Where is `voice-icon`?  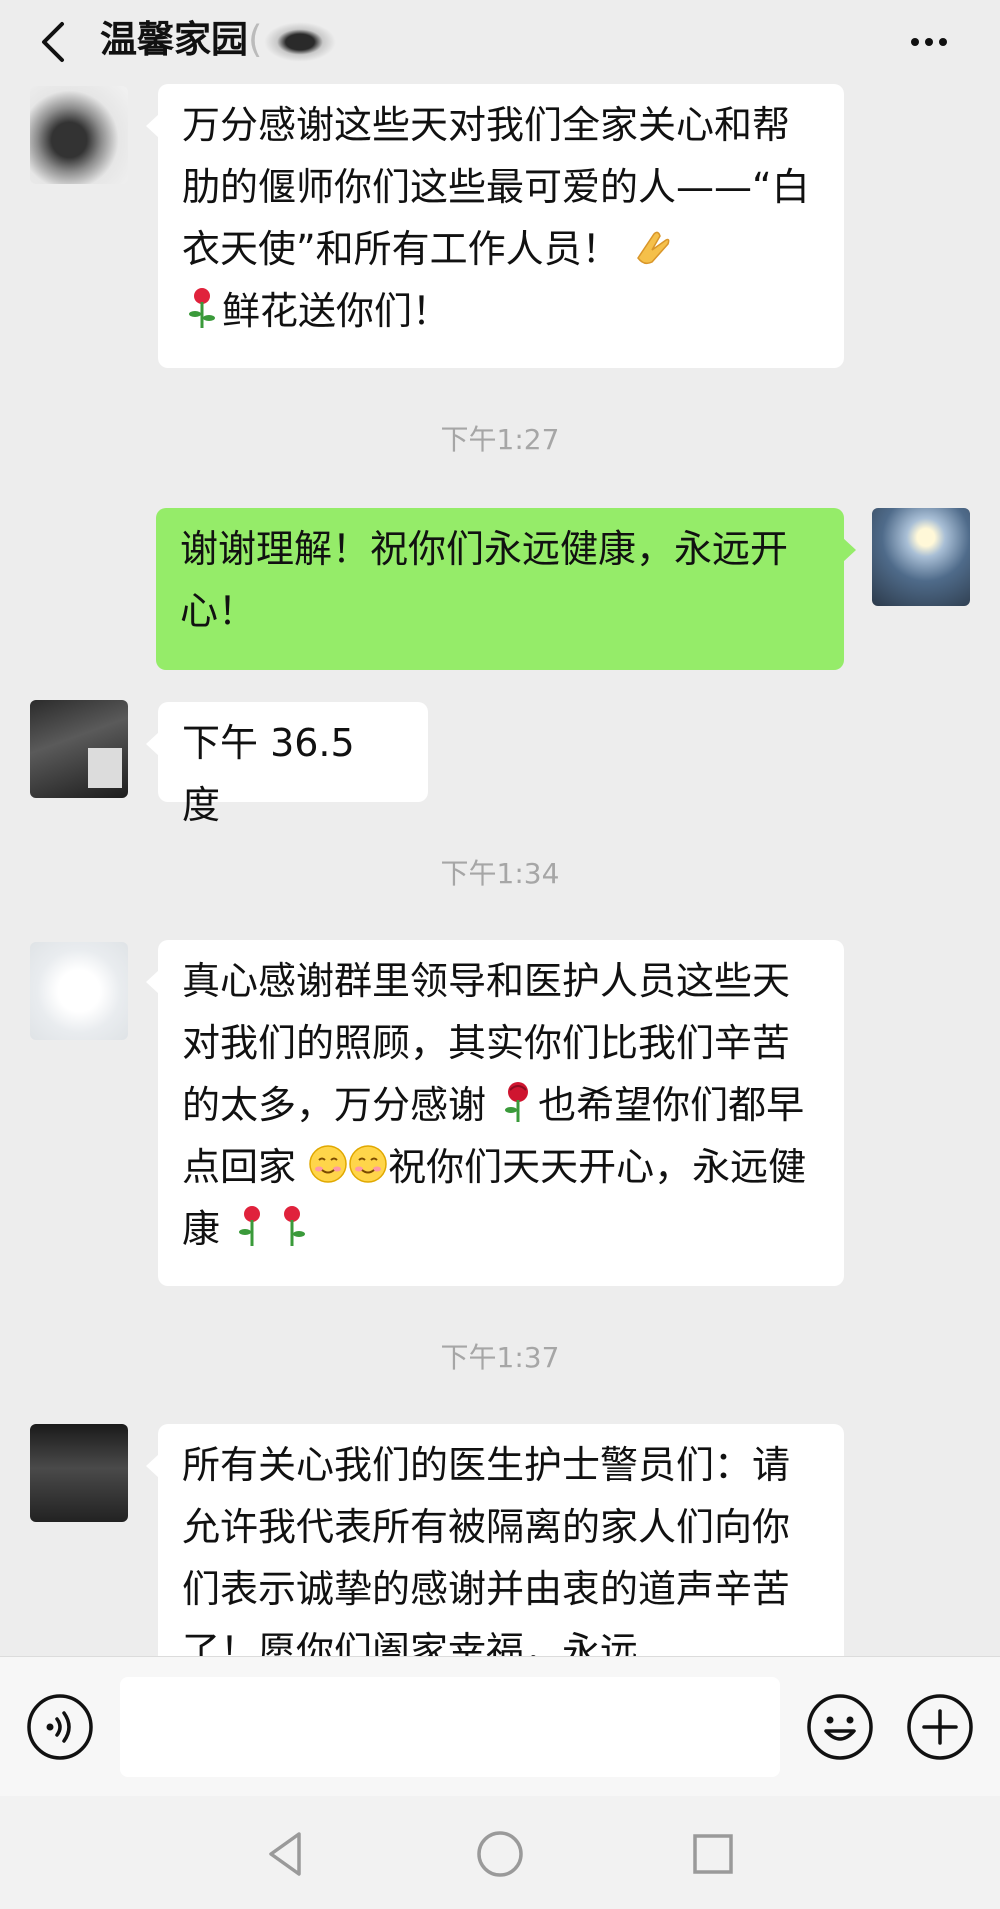
voice-icon is located at coordinates (60, 1727).